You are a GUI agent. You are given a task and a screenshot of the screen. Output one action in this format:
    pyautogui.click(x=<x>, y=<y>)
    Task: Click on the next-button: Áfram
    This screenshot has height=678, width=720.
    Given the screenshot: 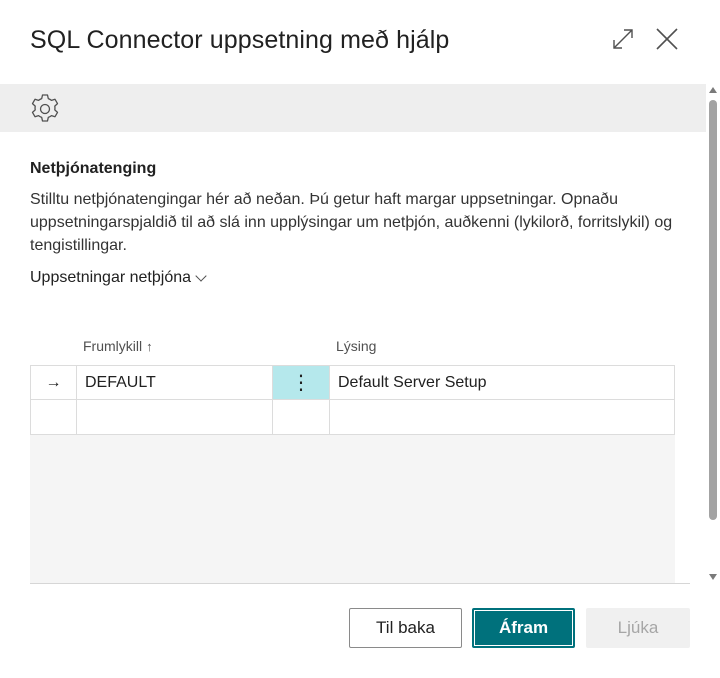 What is the action you would take?
    pyautogui.click(x=523, y=628)
    